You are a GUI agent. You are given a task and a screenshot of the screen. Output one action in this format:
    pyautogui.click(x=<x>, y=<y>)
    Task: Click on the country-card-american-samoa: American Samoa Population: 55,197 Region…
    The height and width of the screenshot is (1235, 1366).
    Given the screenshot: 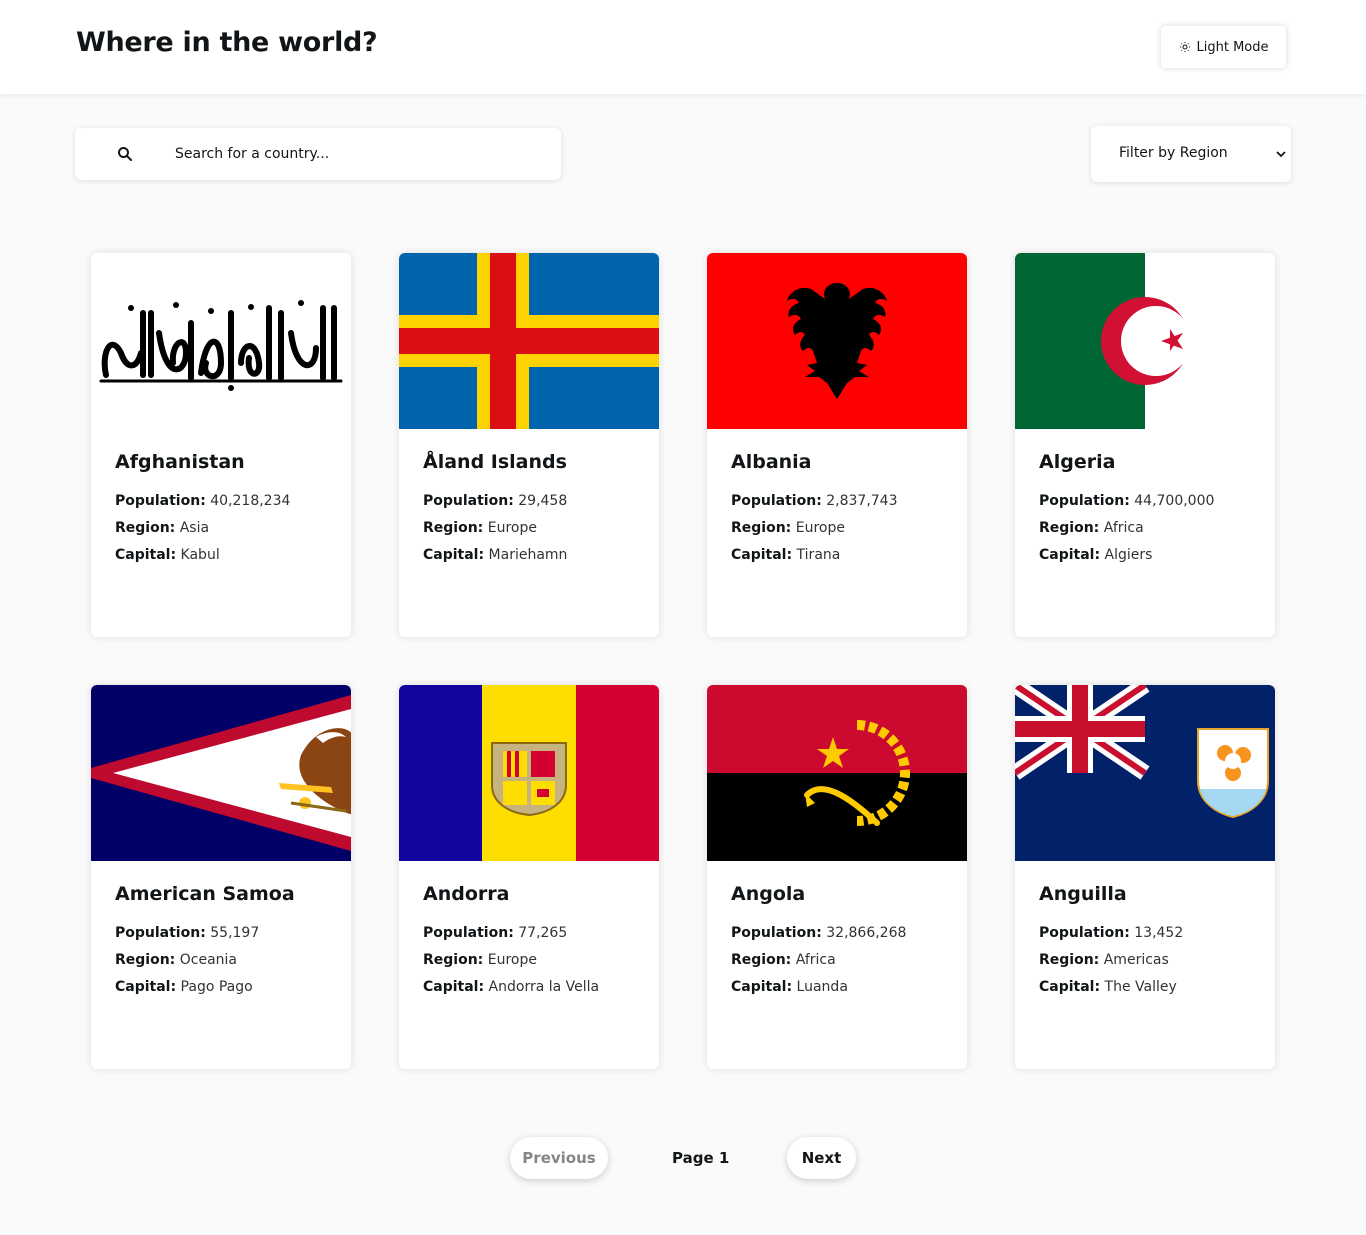 What is the action you would take?
    pyautogui.click(x=221, y=877)
    